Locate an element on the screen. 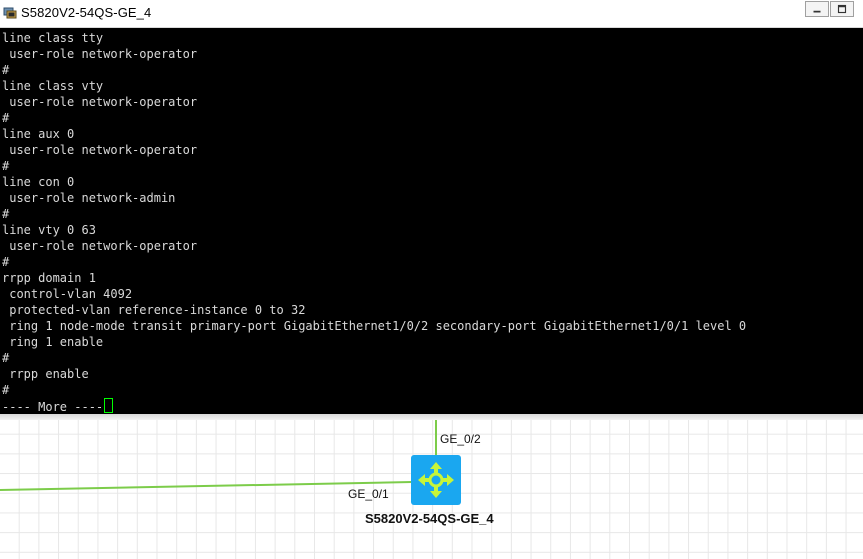 The image size is (863, 559). device-name-label: S5820V2-54QS-GE_4 is located at coordinates (429, 518).